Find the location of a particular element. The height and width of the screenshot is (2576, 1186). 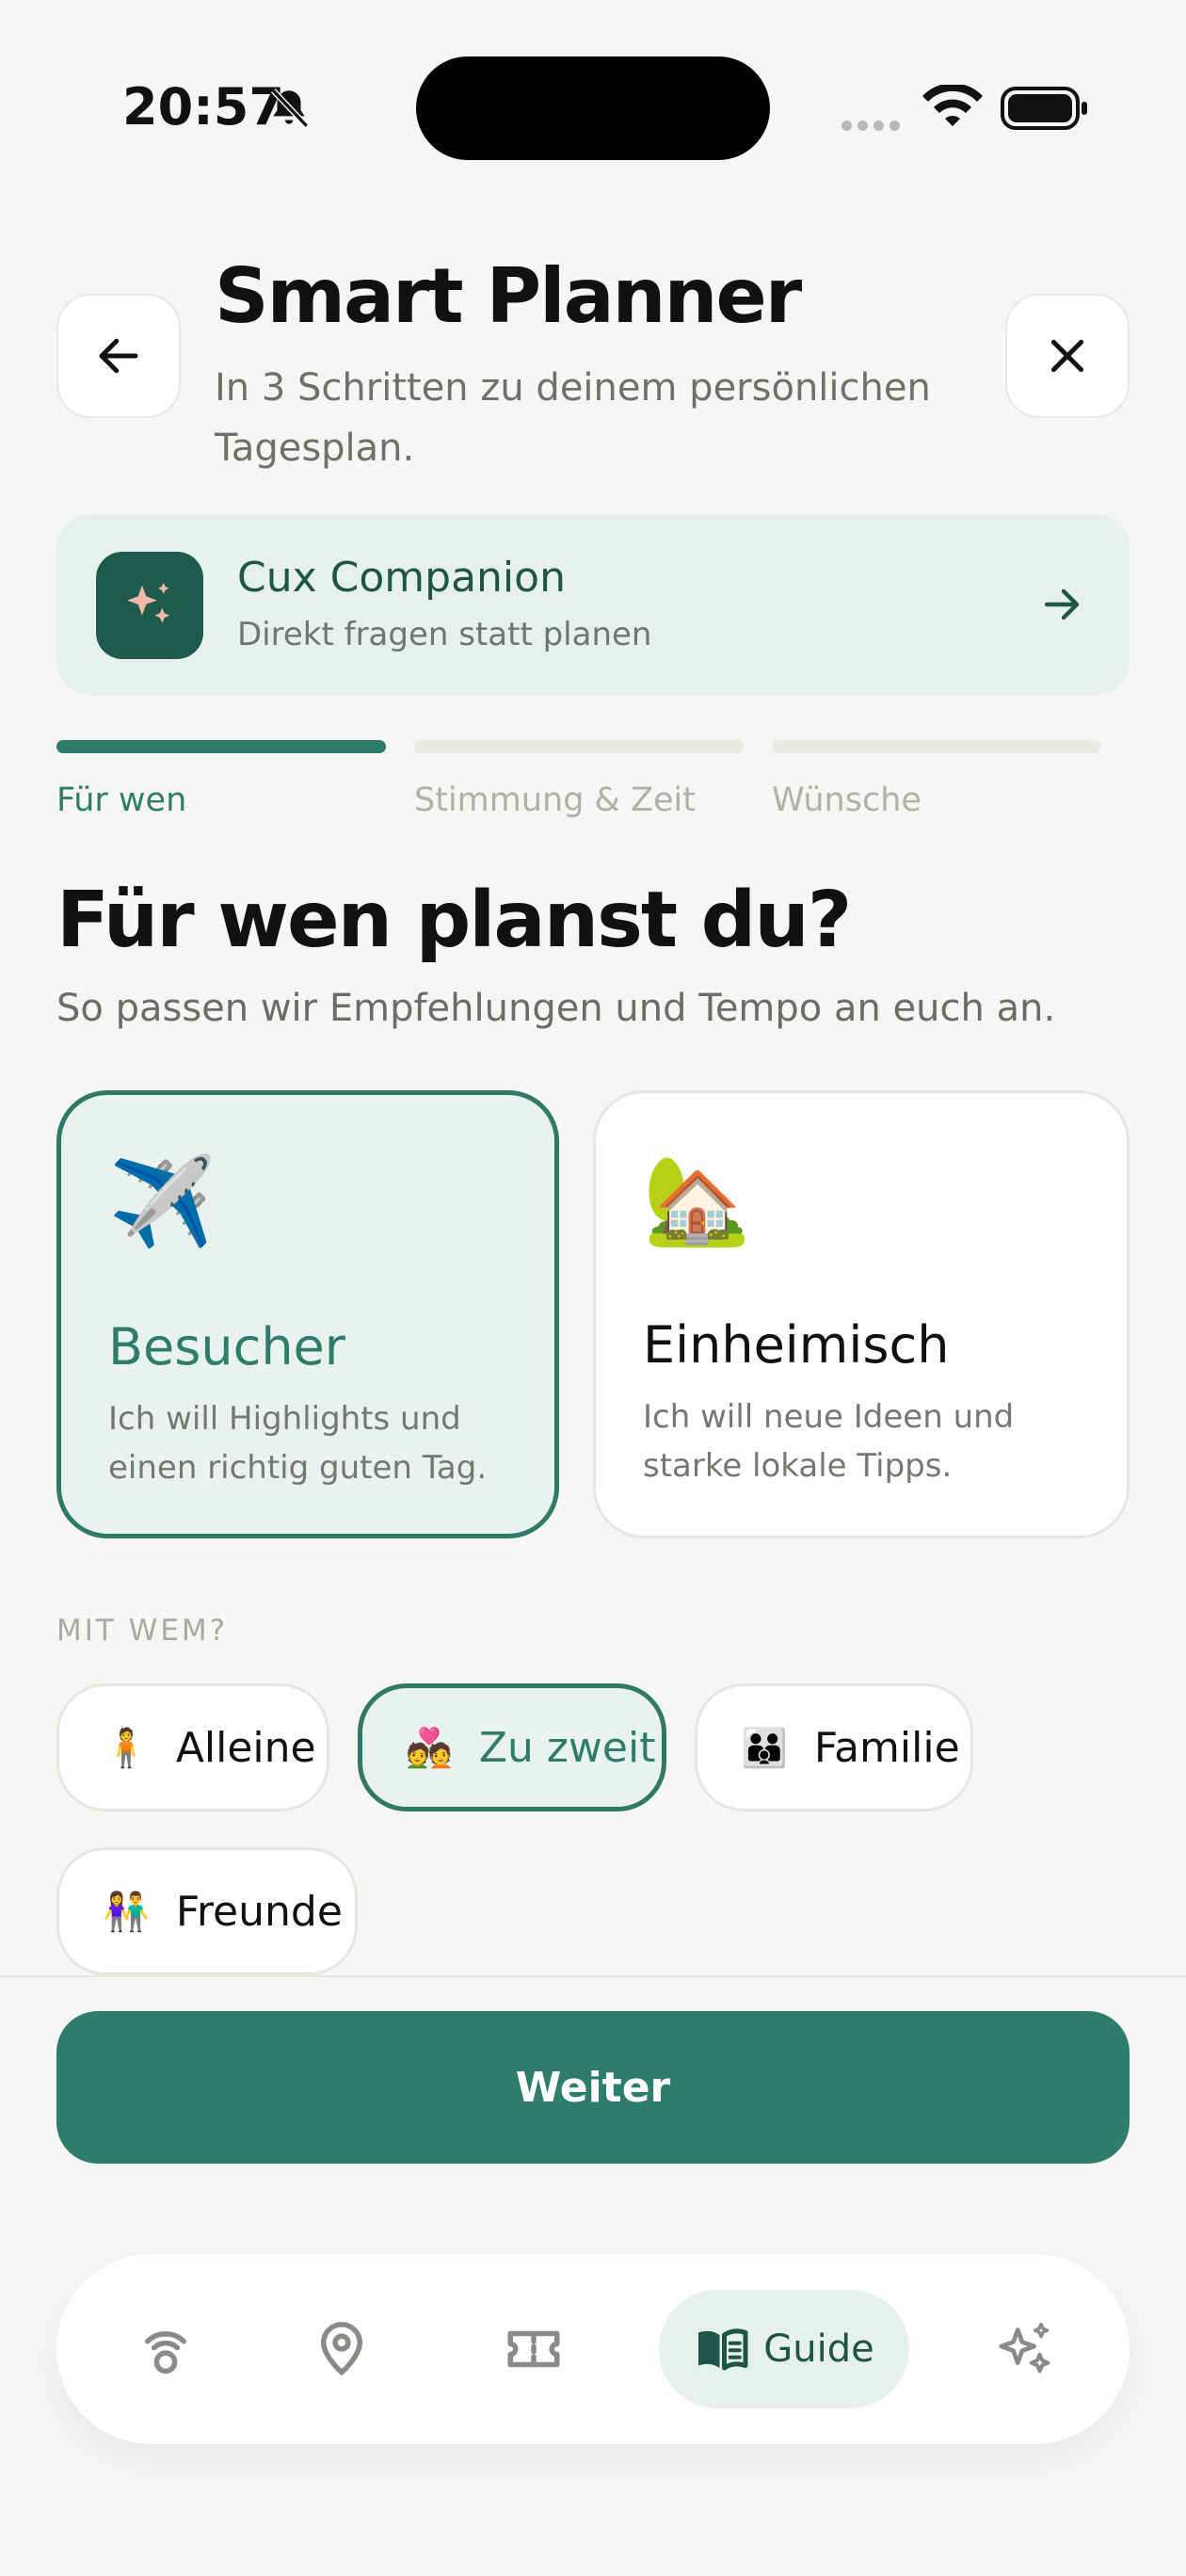

tab-audio-guide is located at coordinates (165, 2349).